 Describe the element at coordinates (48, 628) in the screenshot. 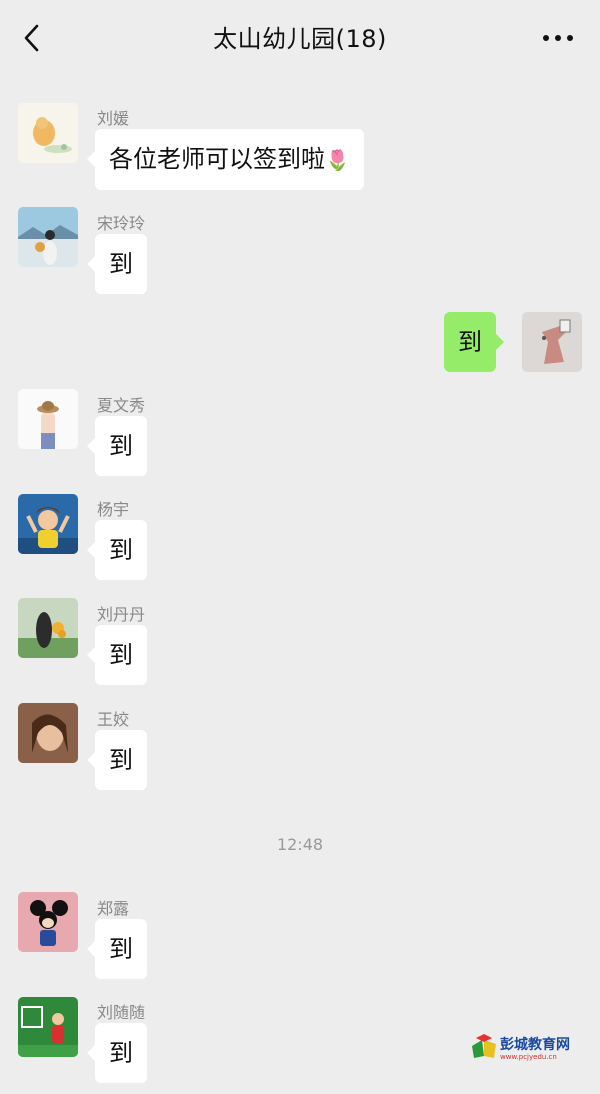

I see `avatar-liu-dandan` at that location.